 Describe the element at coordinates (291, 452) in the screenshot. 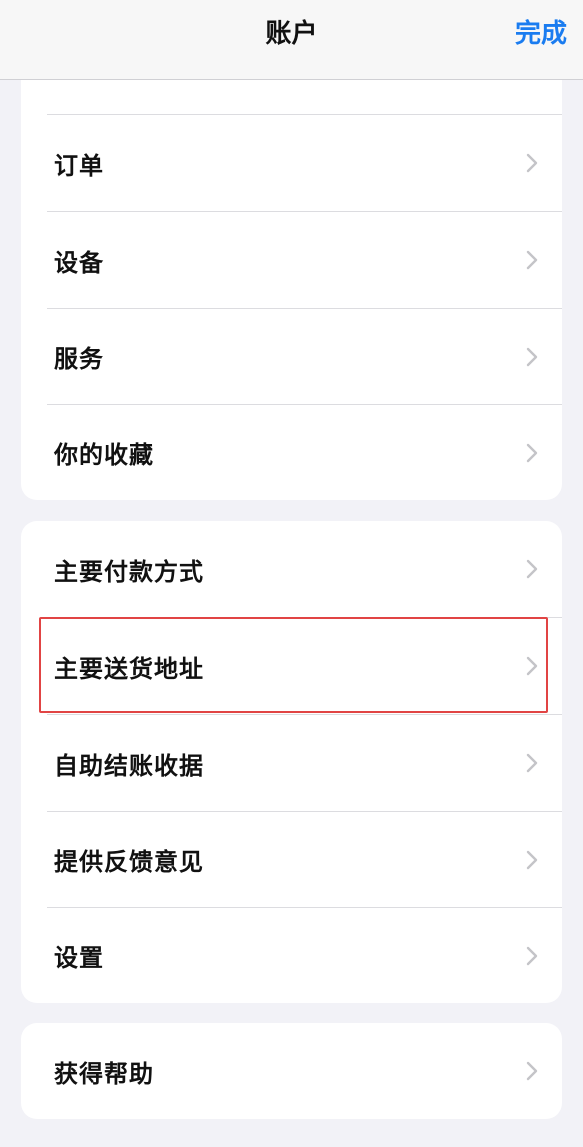

I see `row-favorites: 你的收藏` at that location.